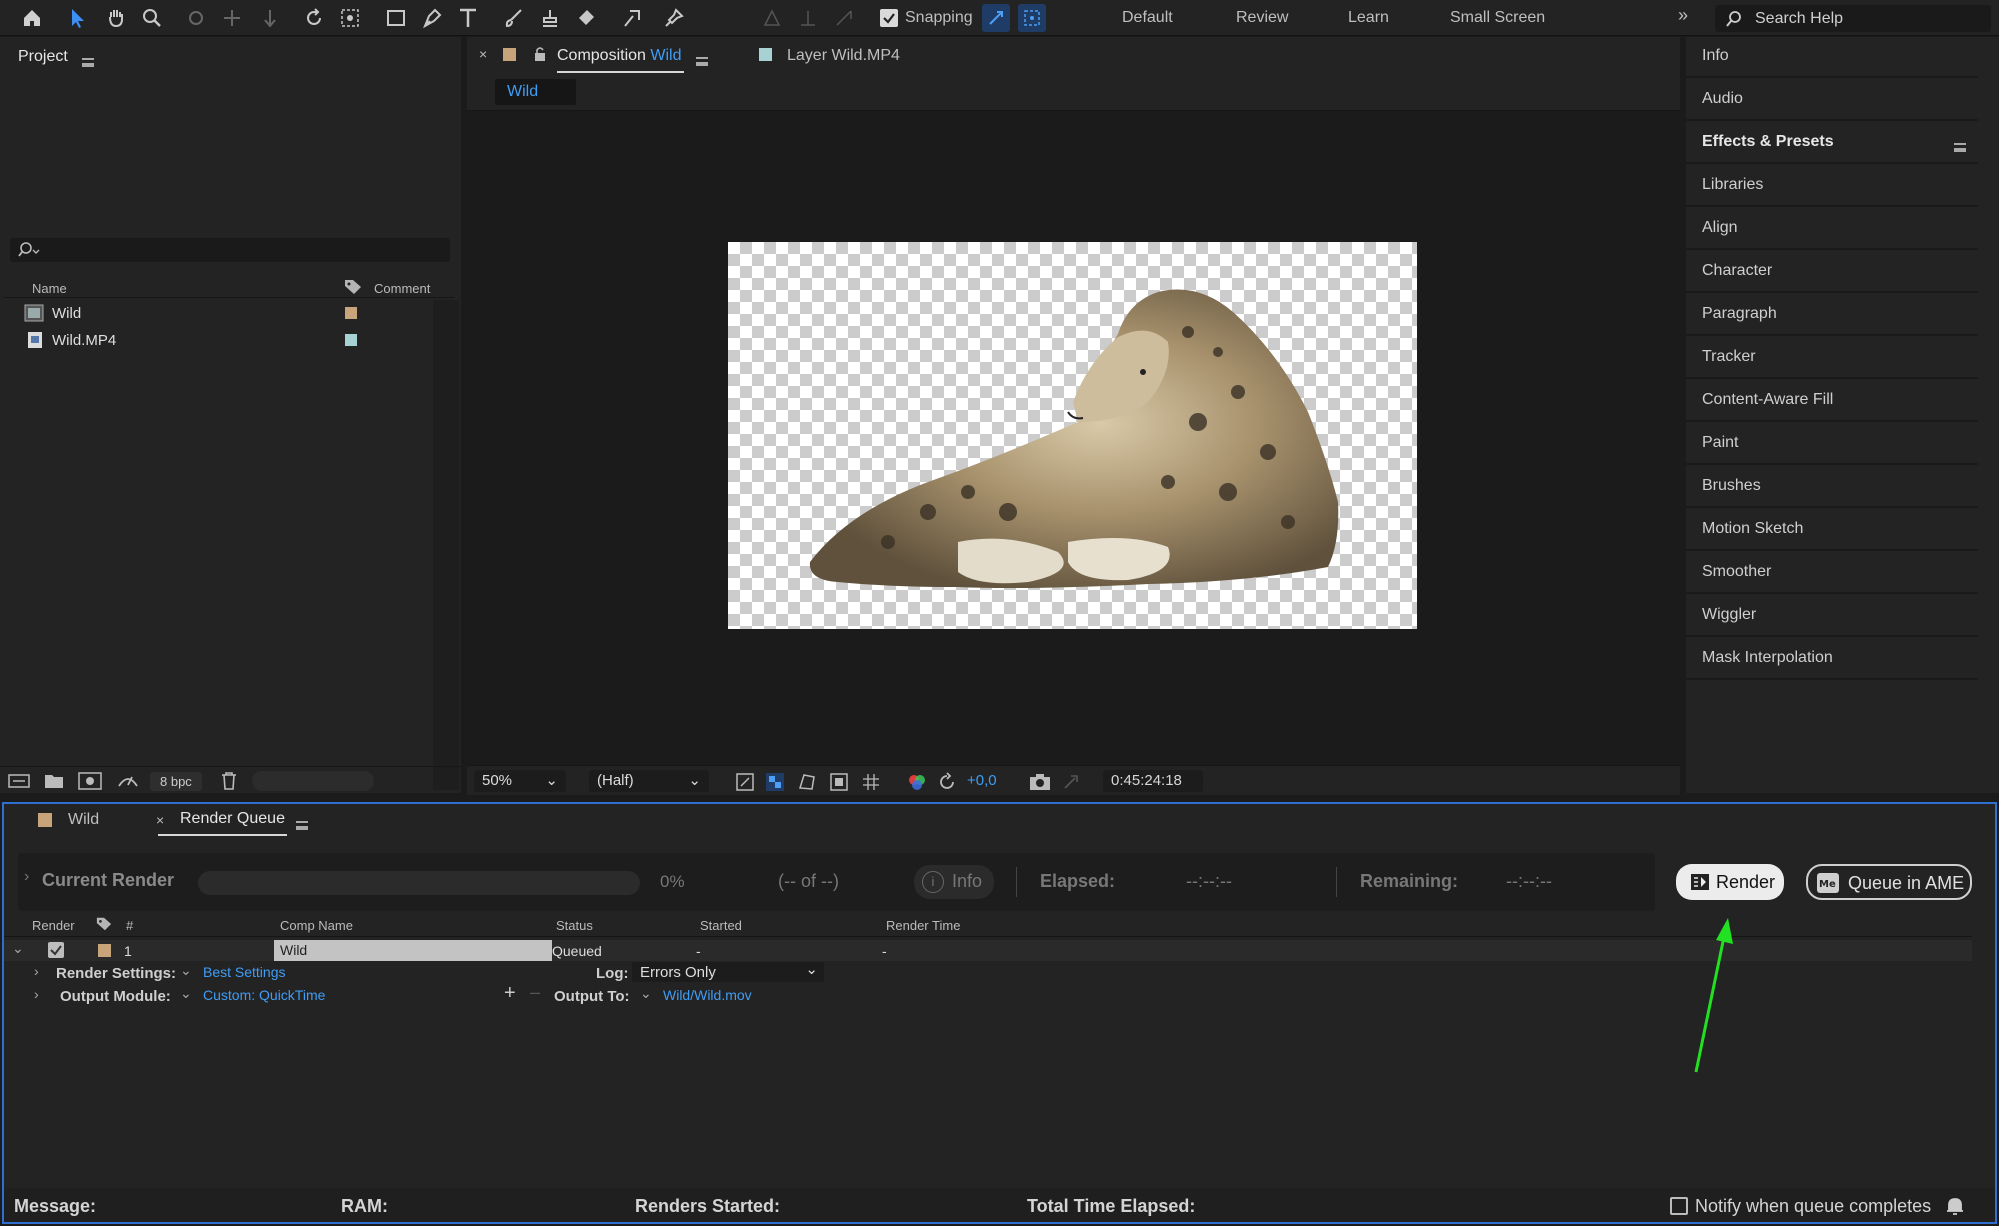 This screenshot has height=1226, width=1999. Describe the element at coordinates (230, 250) in the screenshot. I see `project-search-input` at that location.